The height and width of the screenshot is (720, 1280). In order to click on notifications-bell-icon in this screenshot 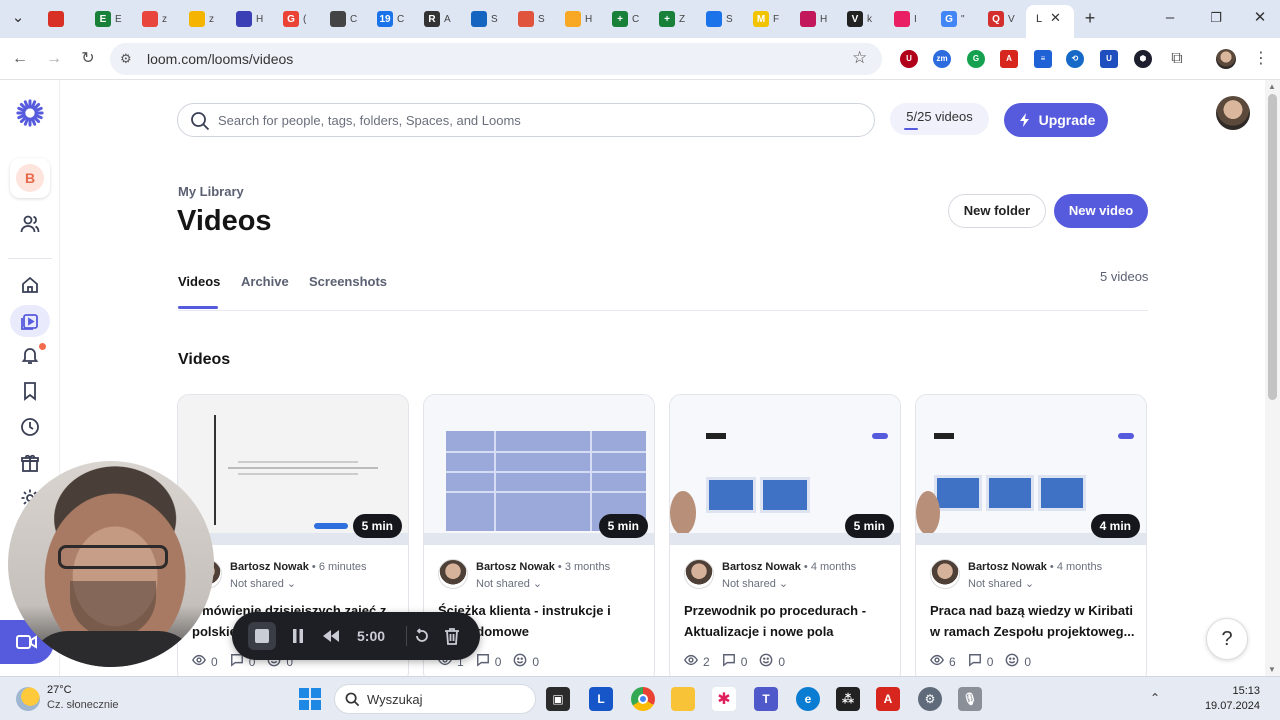, I will do `click(31, 355)`.